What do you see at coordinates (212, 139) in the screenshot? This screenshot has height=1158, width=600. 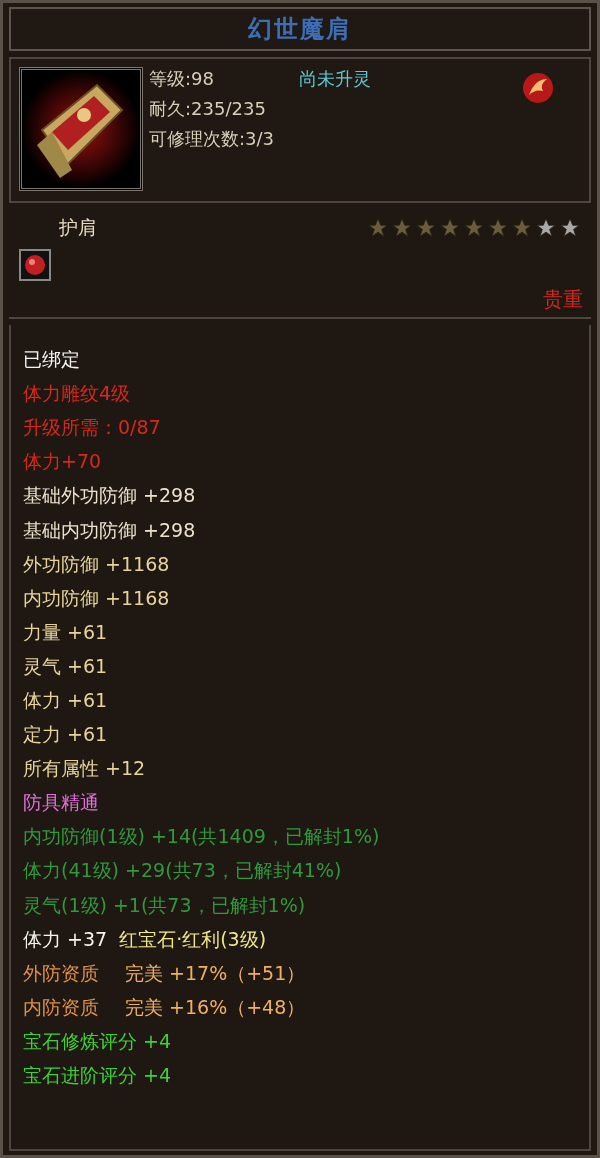 I see `repairs-text: 可修理次数:3/3` at bounding box center [212, 139].